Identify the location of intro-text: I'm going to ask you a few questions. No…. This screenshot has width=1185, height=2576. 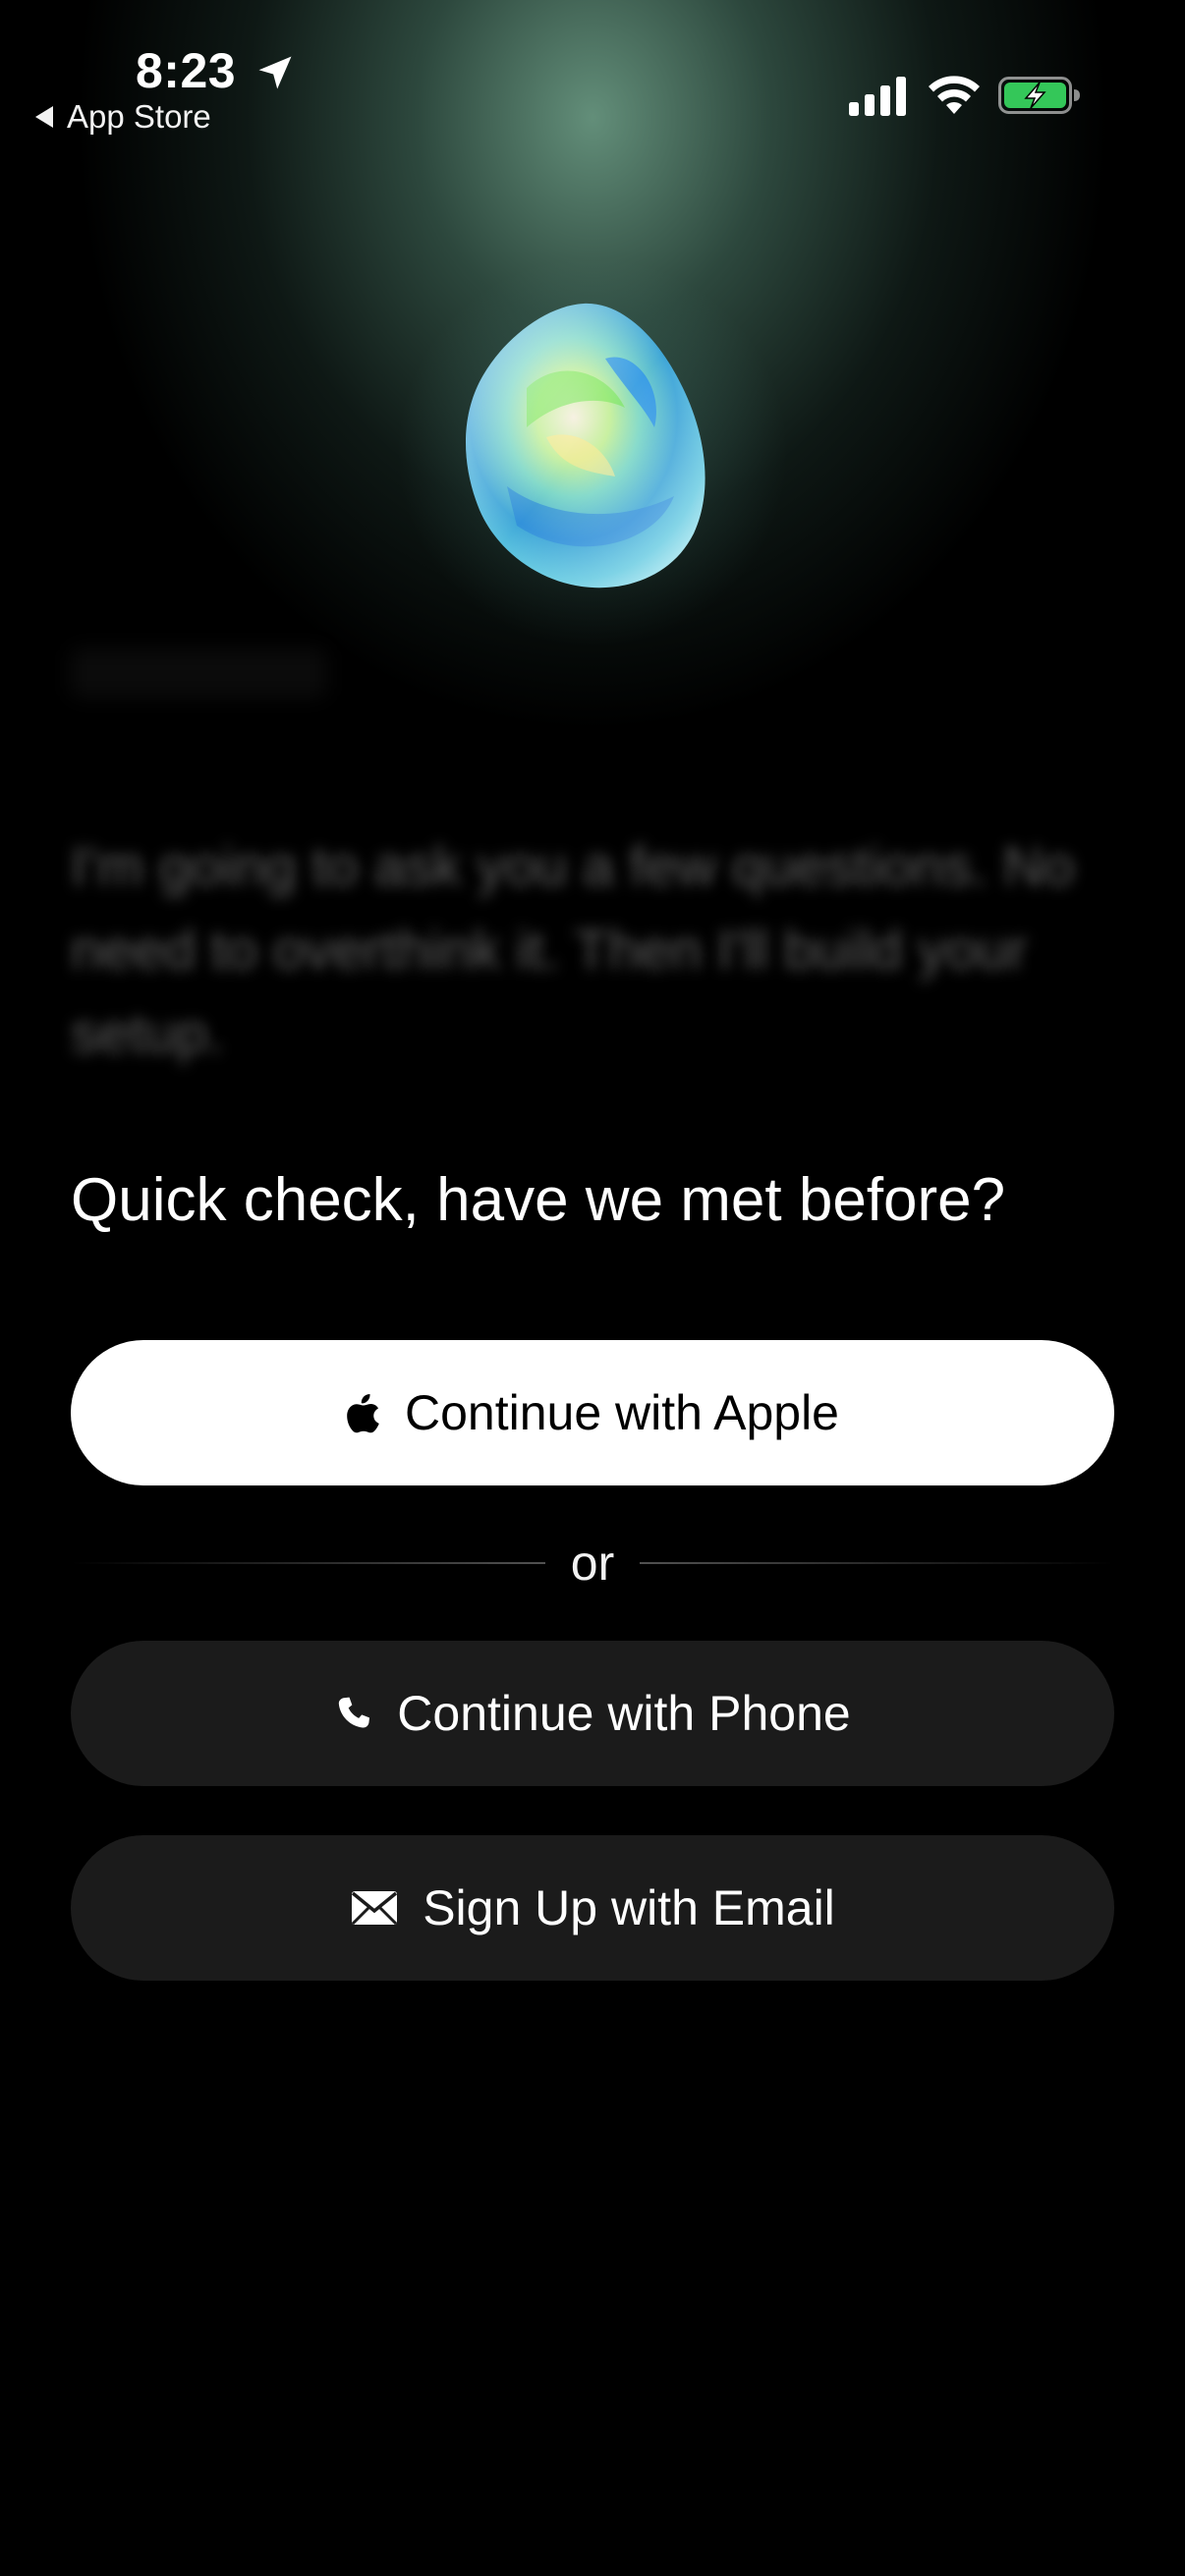
(573, 950).